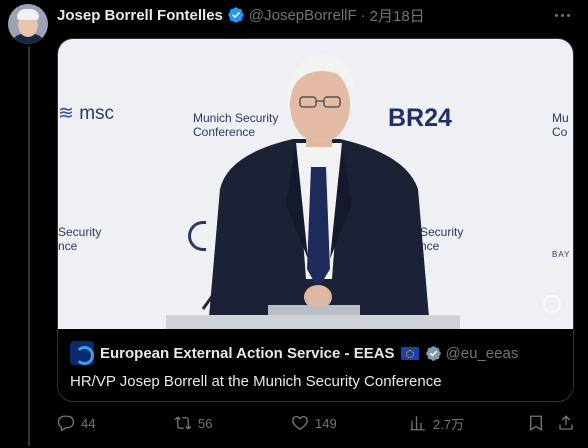 This screenshot has height=448, width=588. What do you see at coordinates (28, 24) in the screenshot?
I see `avatar` at bounding box center [28, 24].